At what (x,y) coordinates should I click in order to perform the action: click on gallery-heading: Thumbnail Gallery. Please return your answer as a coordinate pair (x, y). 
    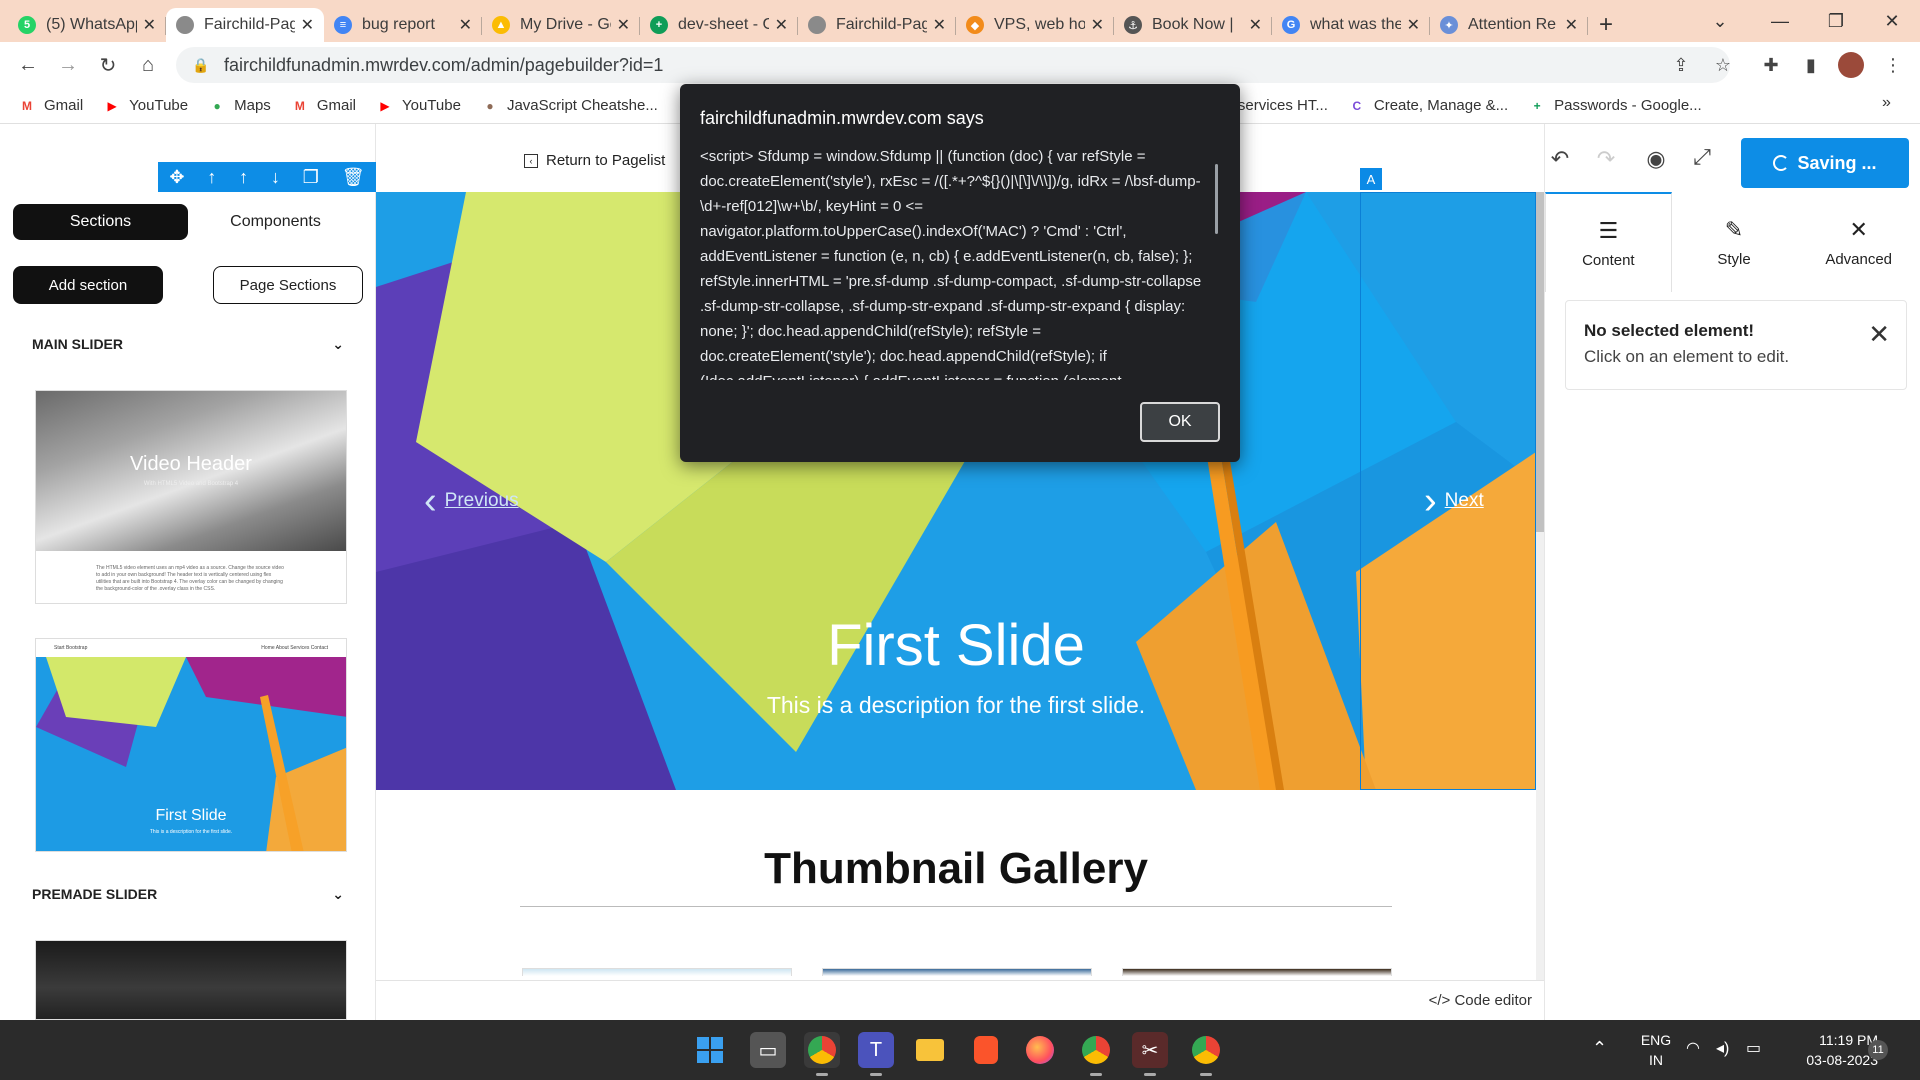
    Looking at the image, I should click on (956, 869).